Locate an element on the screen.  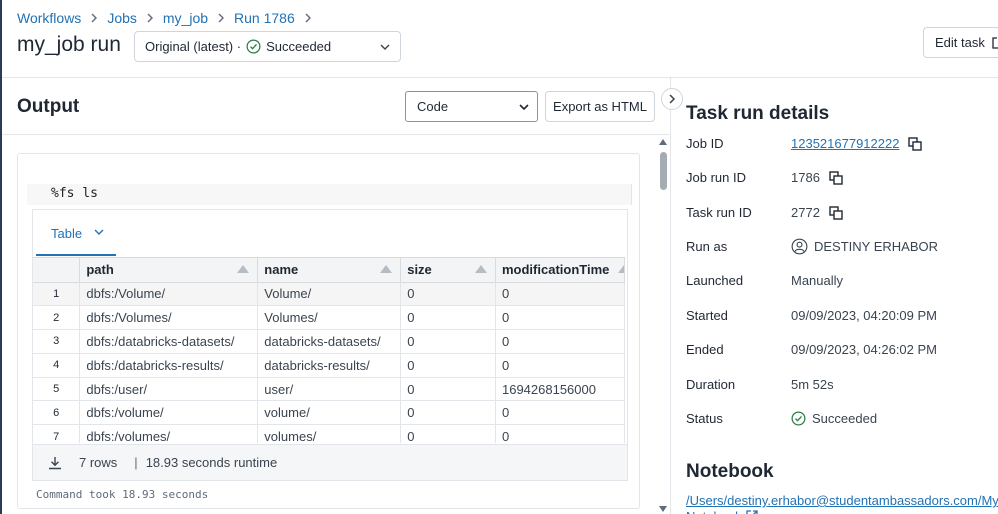
row-index: 4 is located at coordinates (57, 365).